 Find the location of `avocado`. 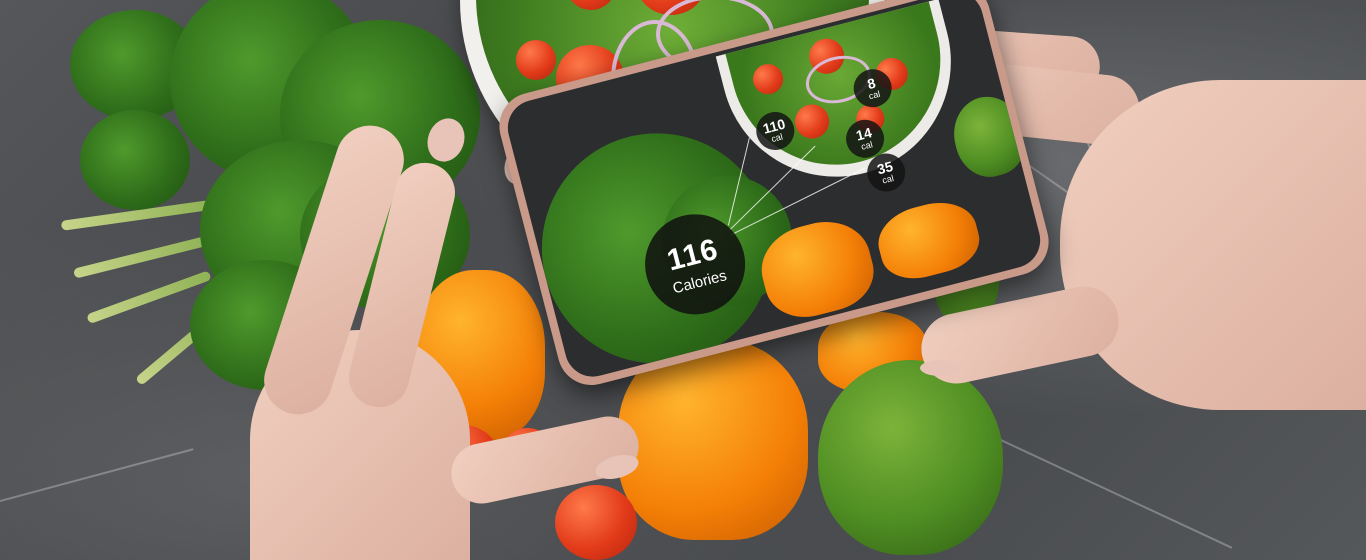

avocado is located at coordinates (910, 457).